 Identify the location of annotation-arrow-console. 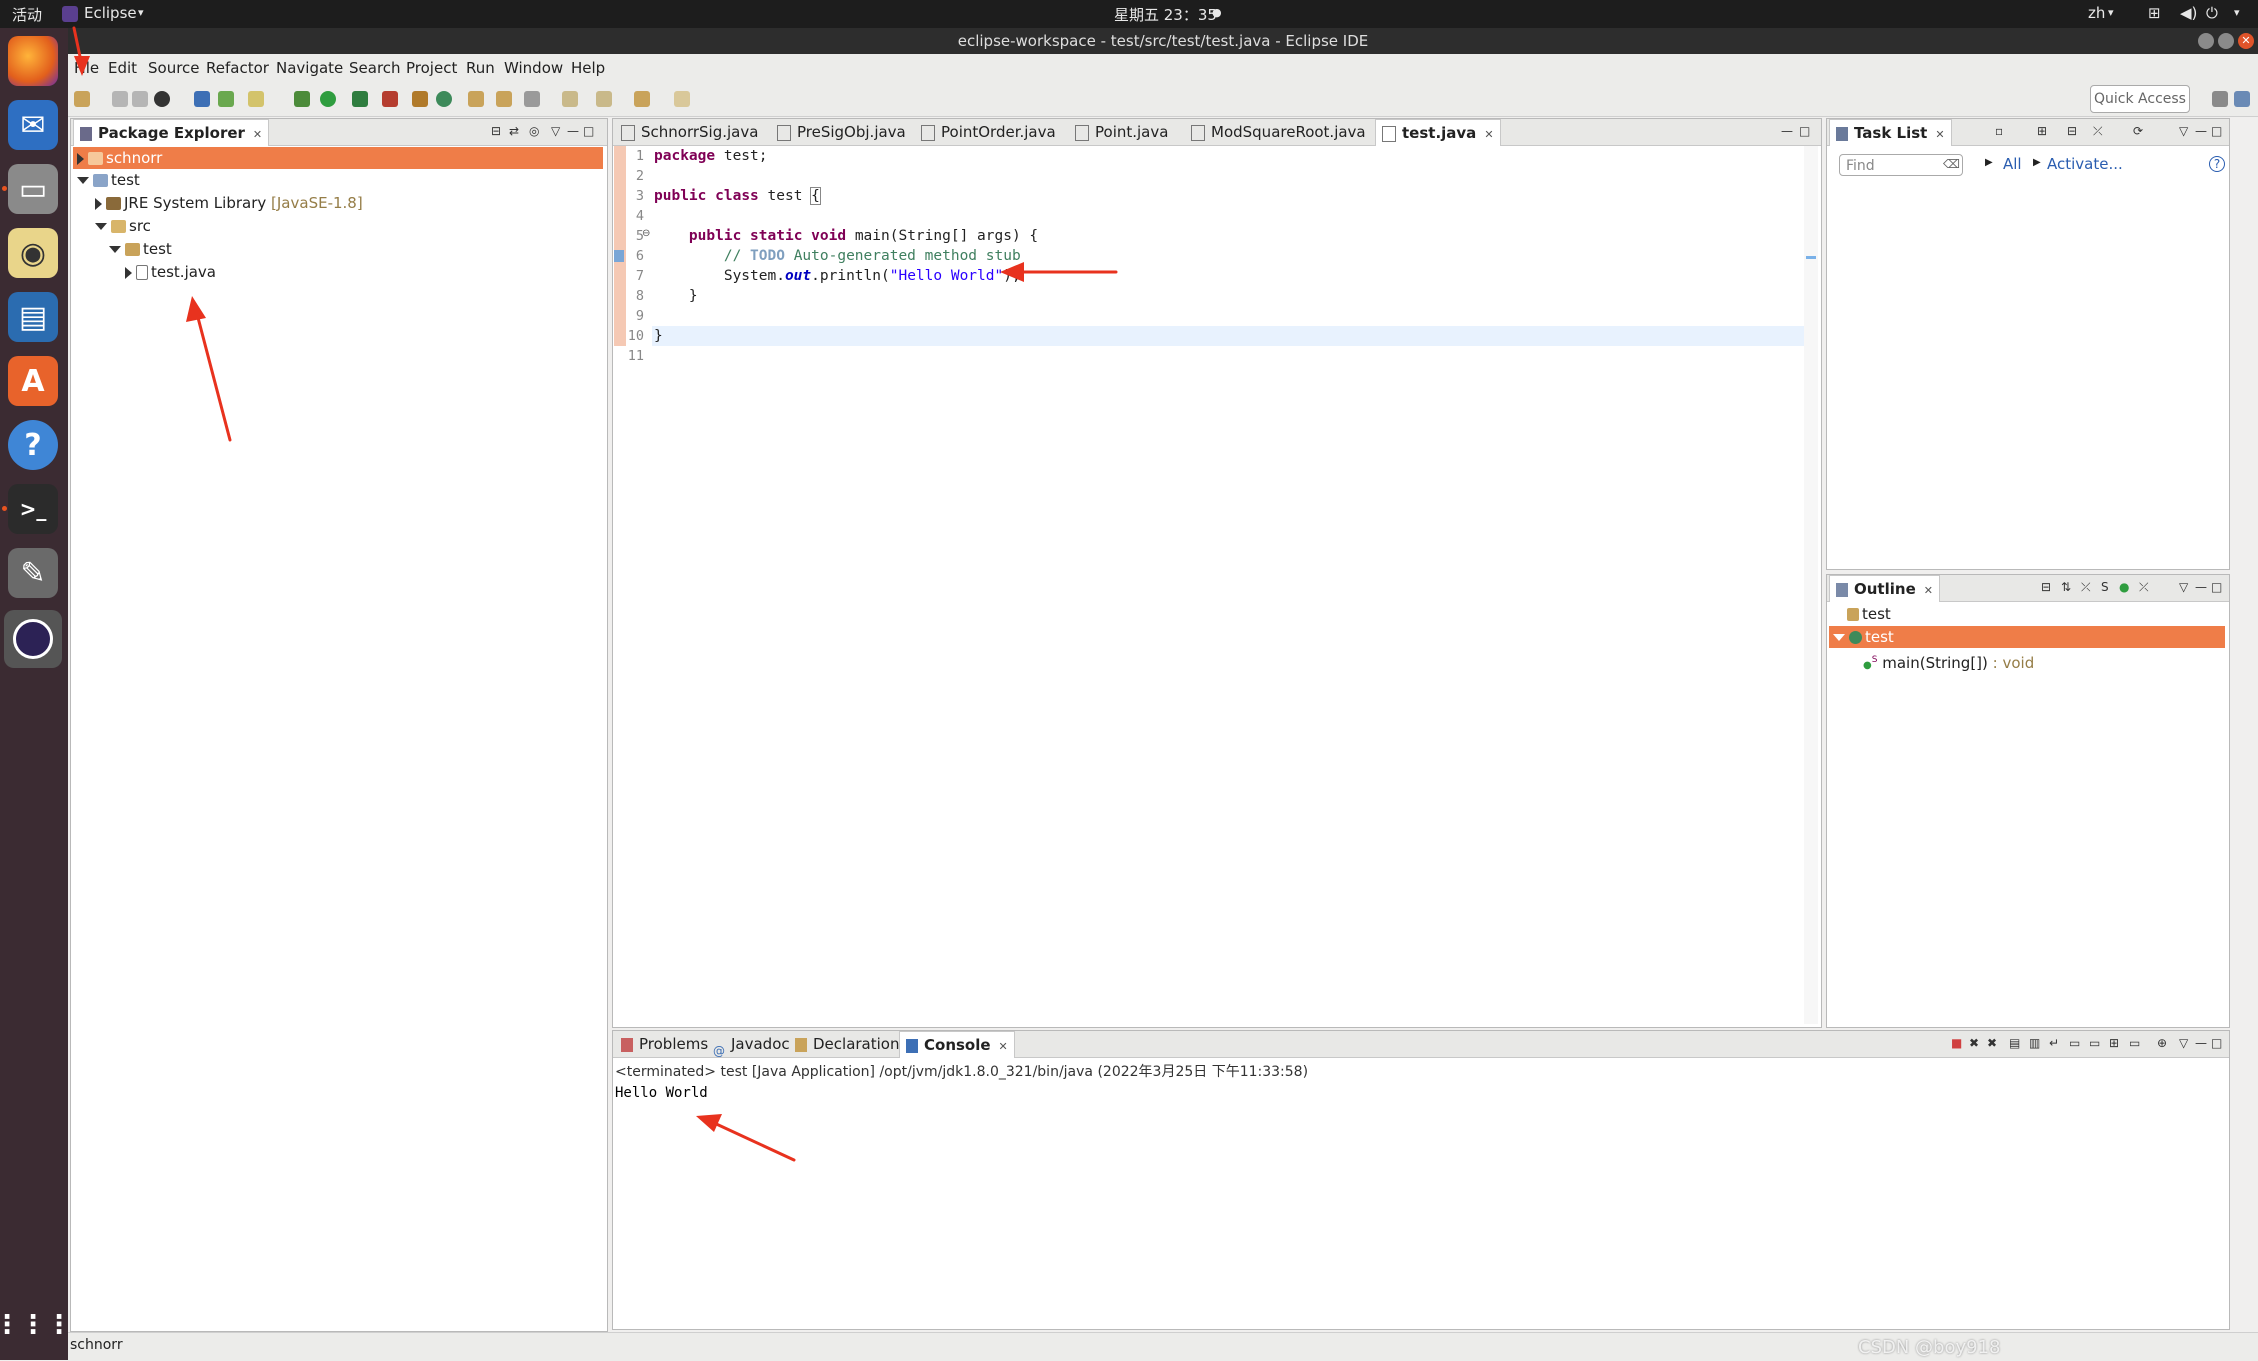
(753, 1141).